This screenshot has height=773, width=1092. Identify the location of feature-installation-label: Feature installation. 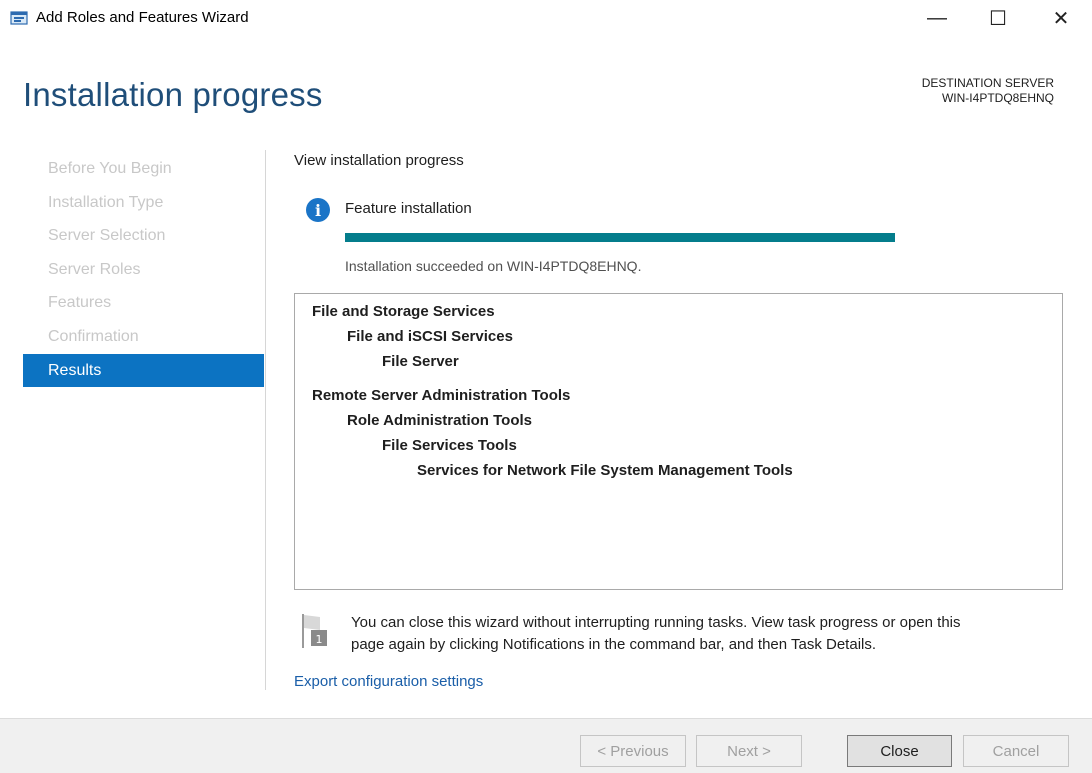
(408, 208).